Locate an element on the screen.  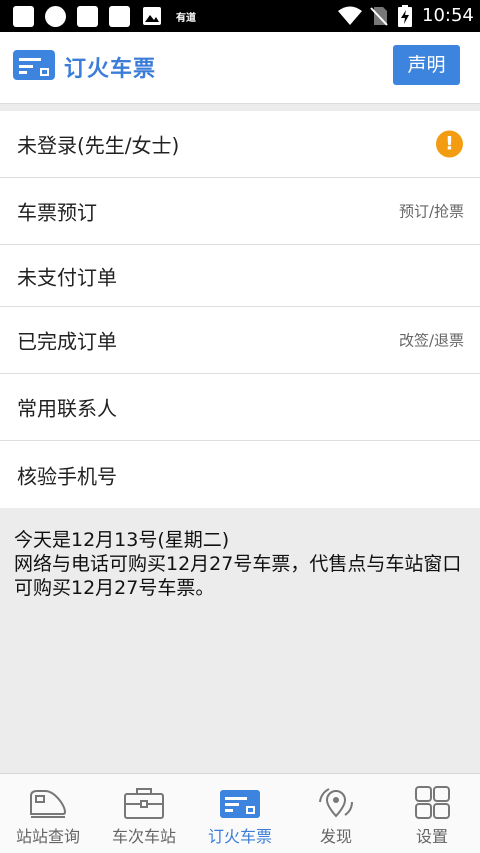
menu-item-label: 车票预订 is located at coordinates (57, 212).